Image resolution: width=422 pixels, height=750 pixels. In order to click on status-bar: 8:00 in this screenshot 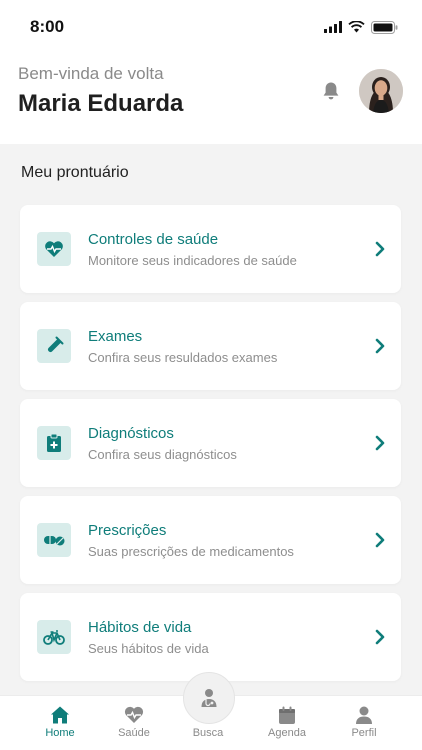, I will do `click(211, 28)`.